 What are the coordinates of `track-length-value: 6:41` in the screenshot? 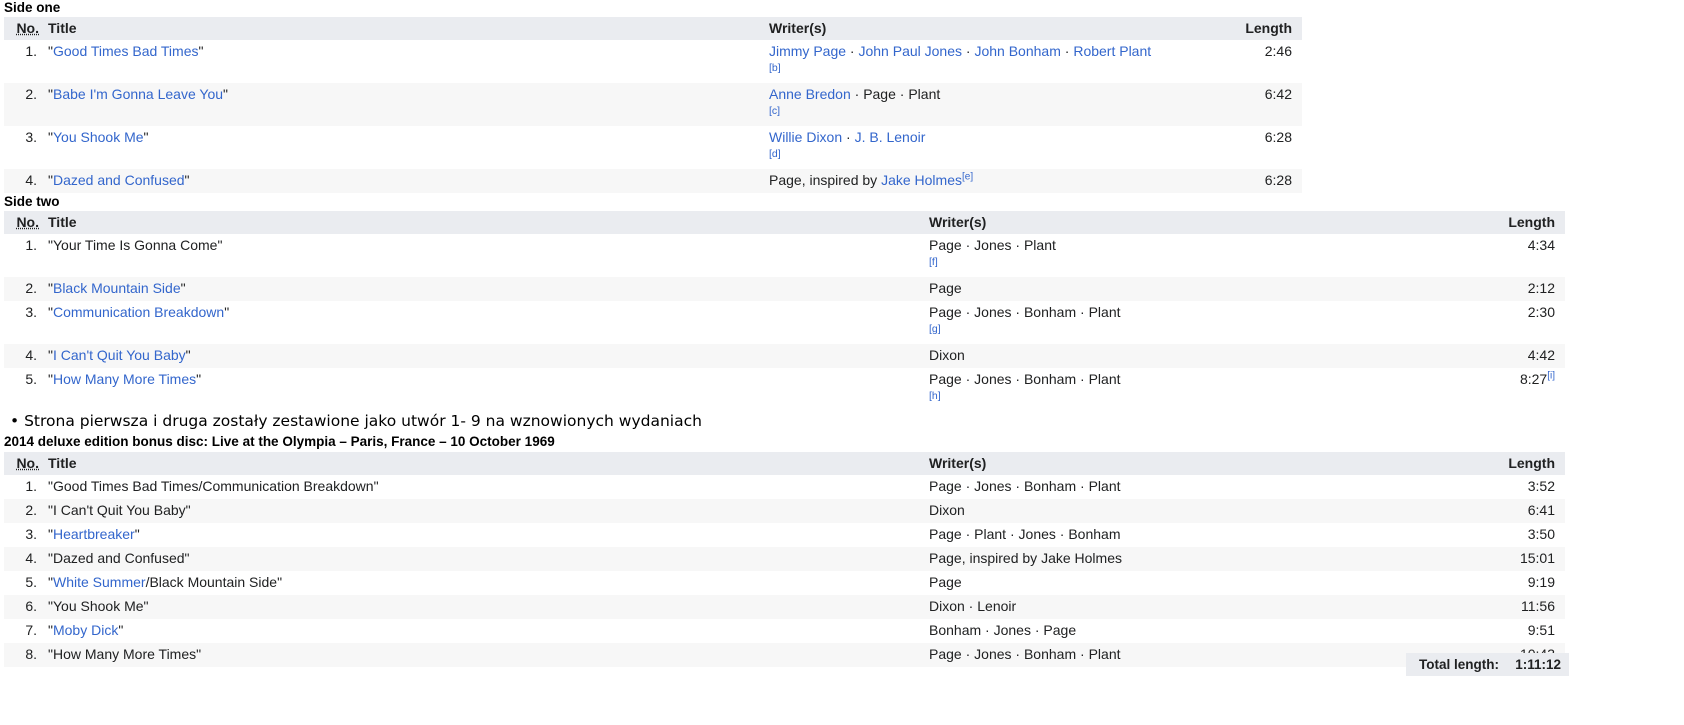 It's located at (1541, 510).